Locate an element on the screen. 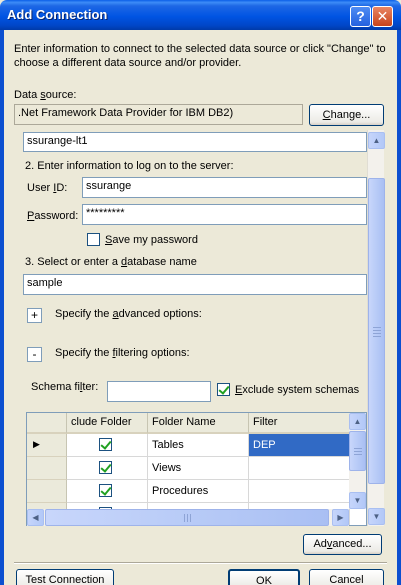 This screenshot has width=401, height=585. user-id-input: ssurange is located at coordinates (224, 187).